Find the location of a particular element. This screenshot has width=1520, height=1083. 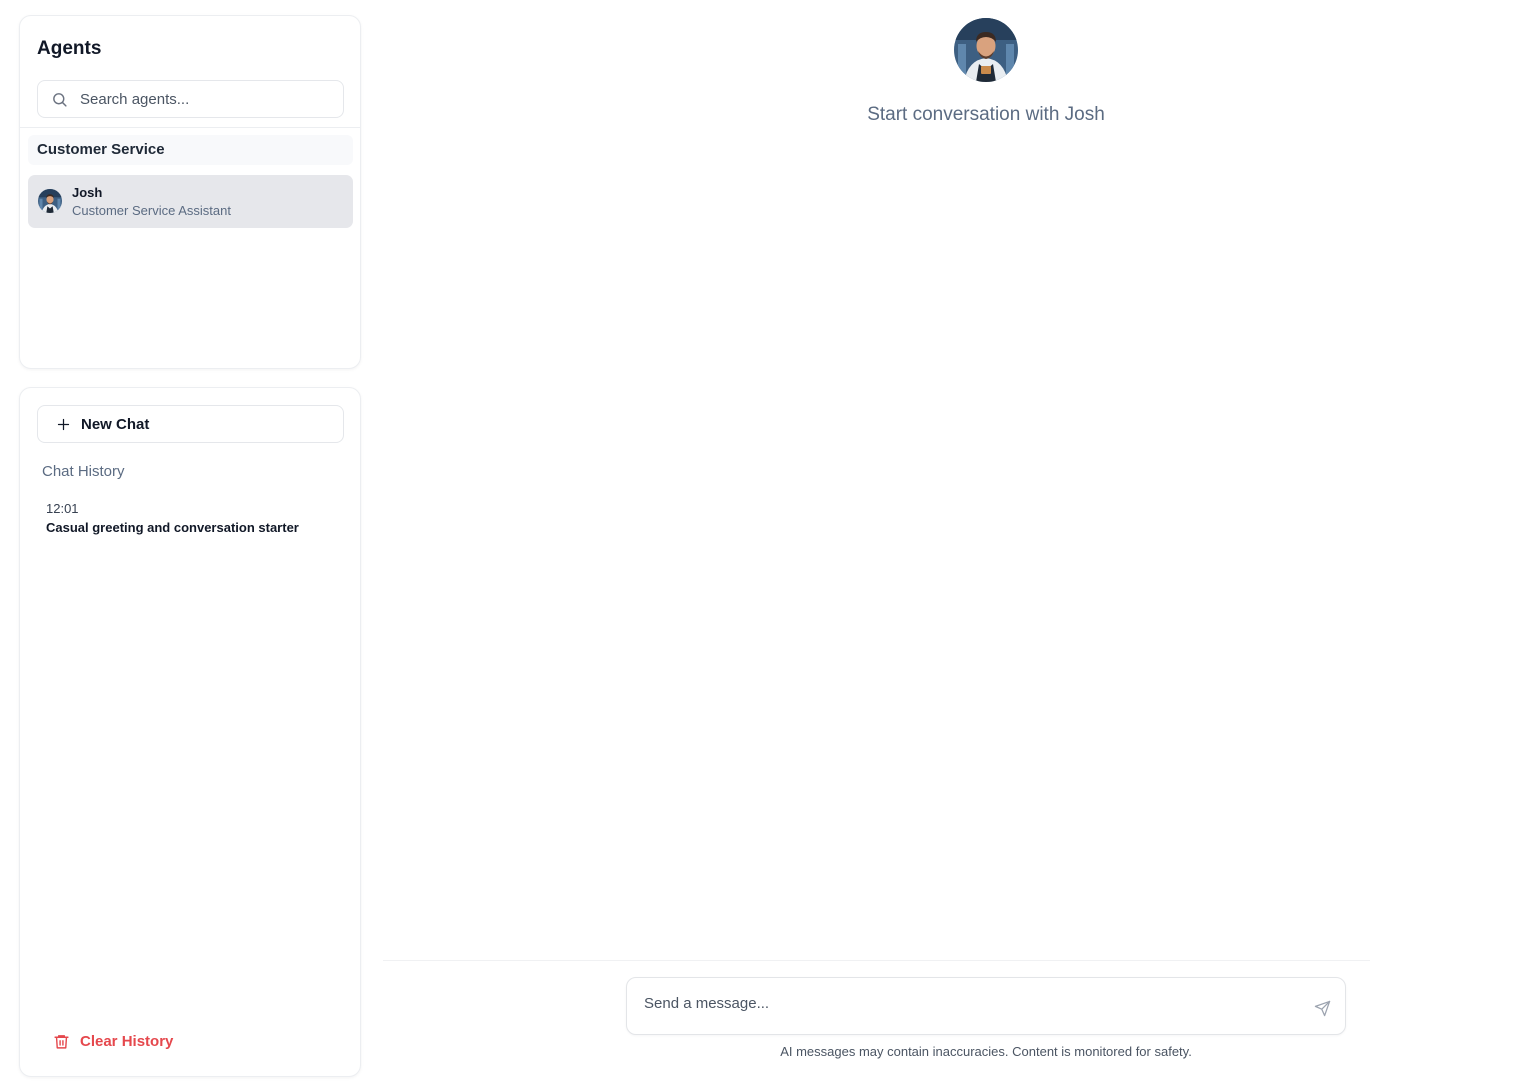

avatar is located at coordinates (50, 201).